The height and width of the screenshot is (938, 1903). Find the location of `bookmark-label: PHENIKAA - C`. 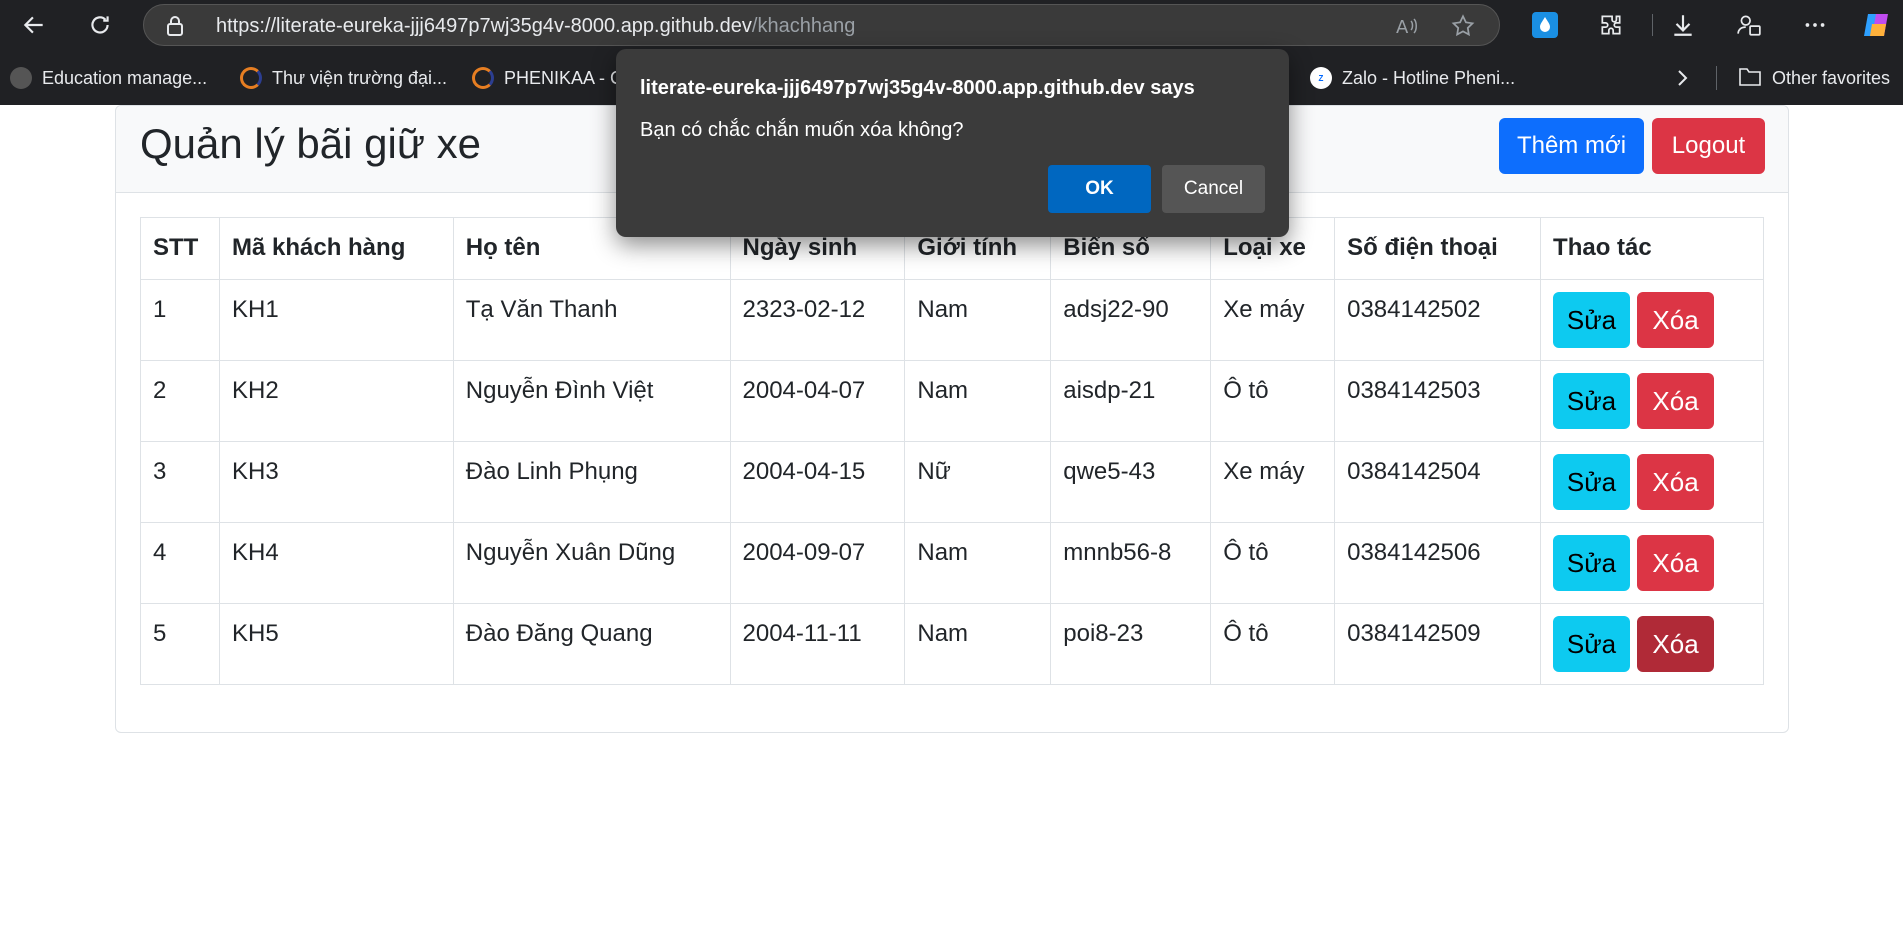

bookmark-label: PHENIKAA - C is located at coordinates (564, 77).